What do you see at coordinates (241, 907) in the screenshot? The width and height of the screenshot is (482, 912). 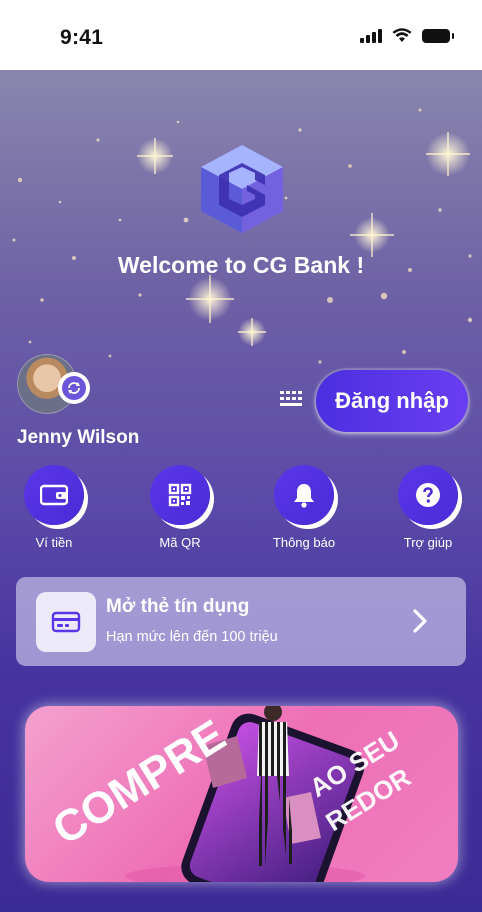 I see `bottom-strip` at bounding box center [241, 907].